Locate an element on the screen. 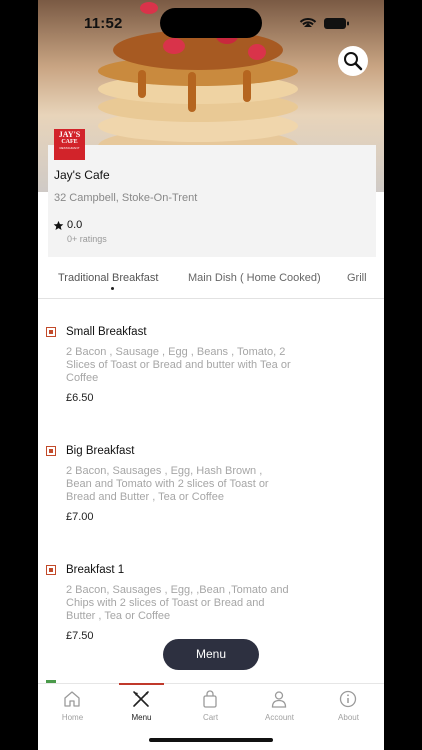  bag-icon is located at coordinates (210, 699).